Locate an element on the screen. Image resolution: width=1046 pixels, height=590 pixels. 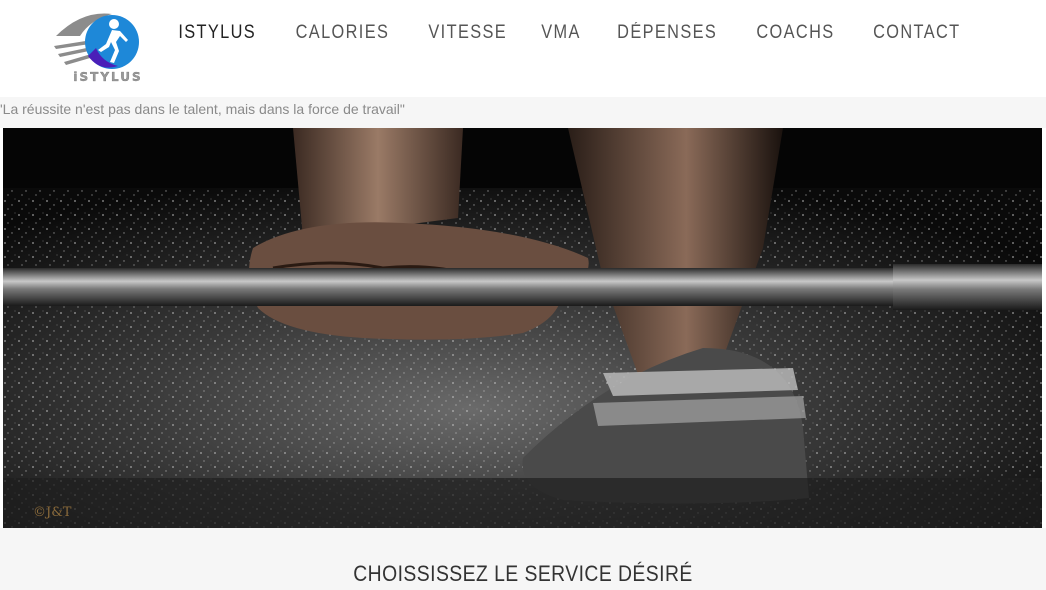
nav-item-coachs: COACHS is located at coordinates (796, 33).